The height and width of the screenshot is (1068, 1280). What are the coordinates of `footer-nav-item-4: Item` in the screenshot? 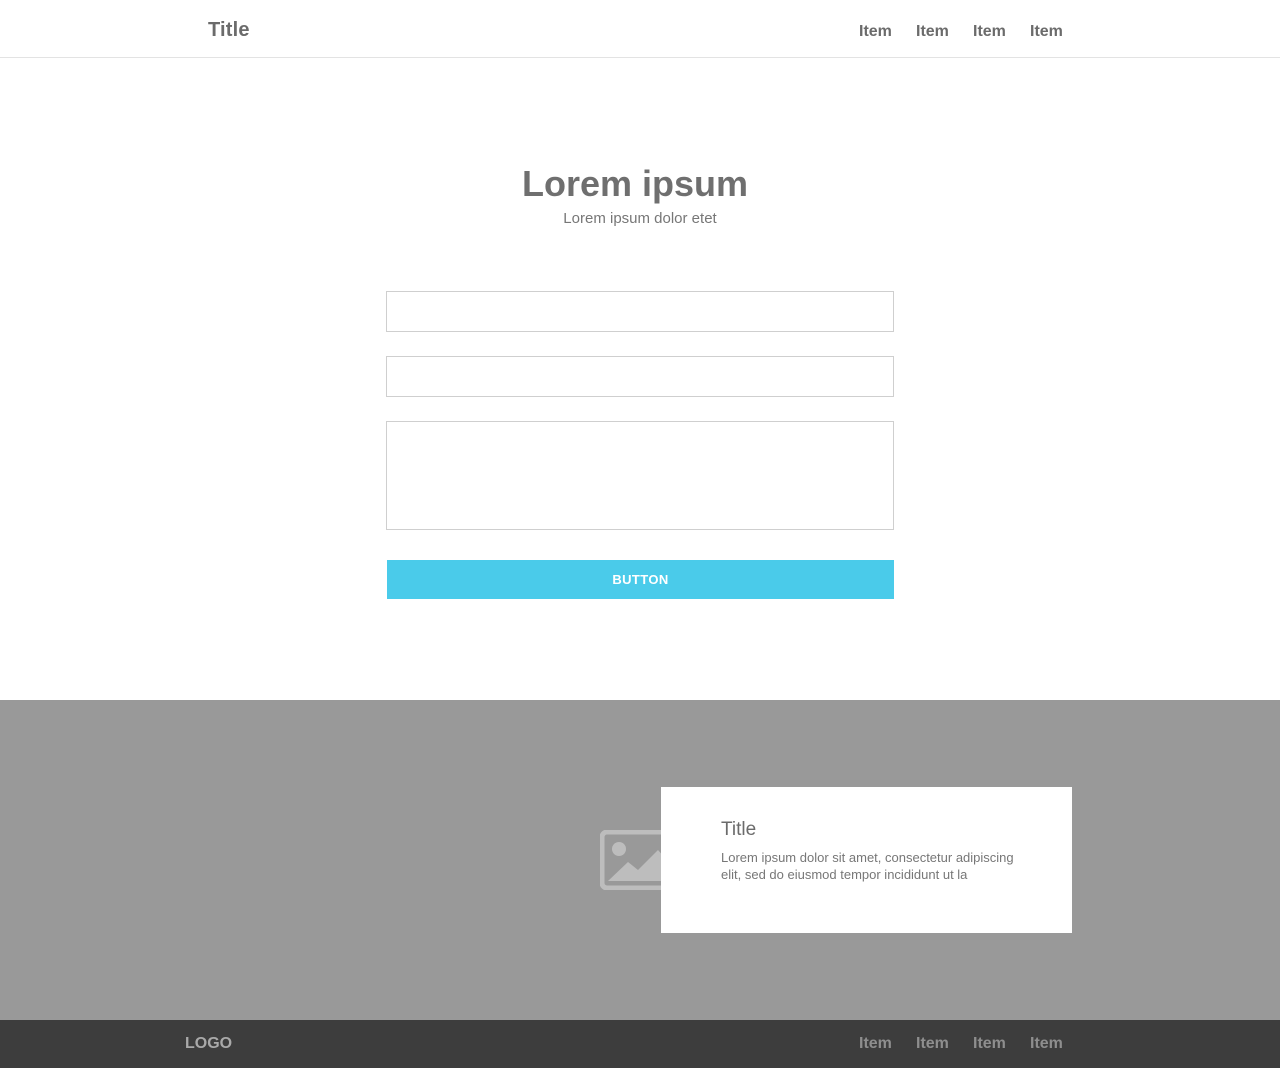 It's located at (1049, 1044).